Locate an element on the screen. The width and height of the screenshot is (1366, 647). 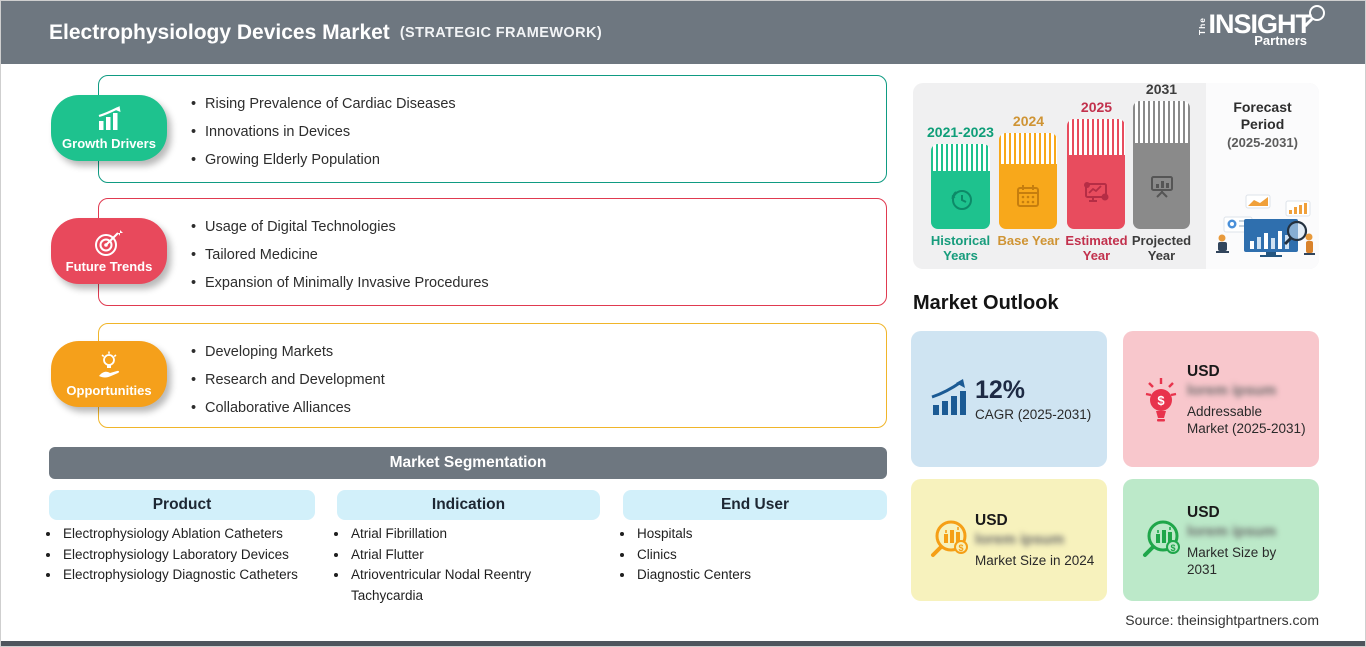
list-item: Growing Elderly Population is located at coordinates (538, 160).